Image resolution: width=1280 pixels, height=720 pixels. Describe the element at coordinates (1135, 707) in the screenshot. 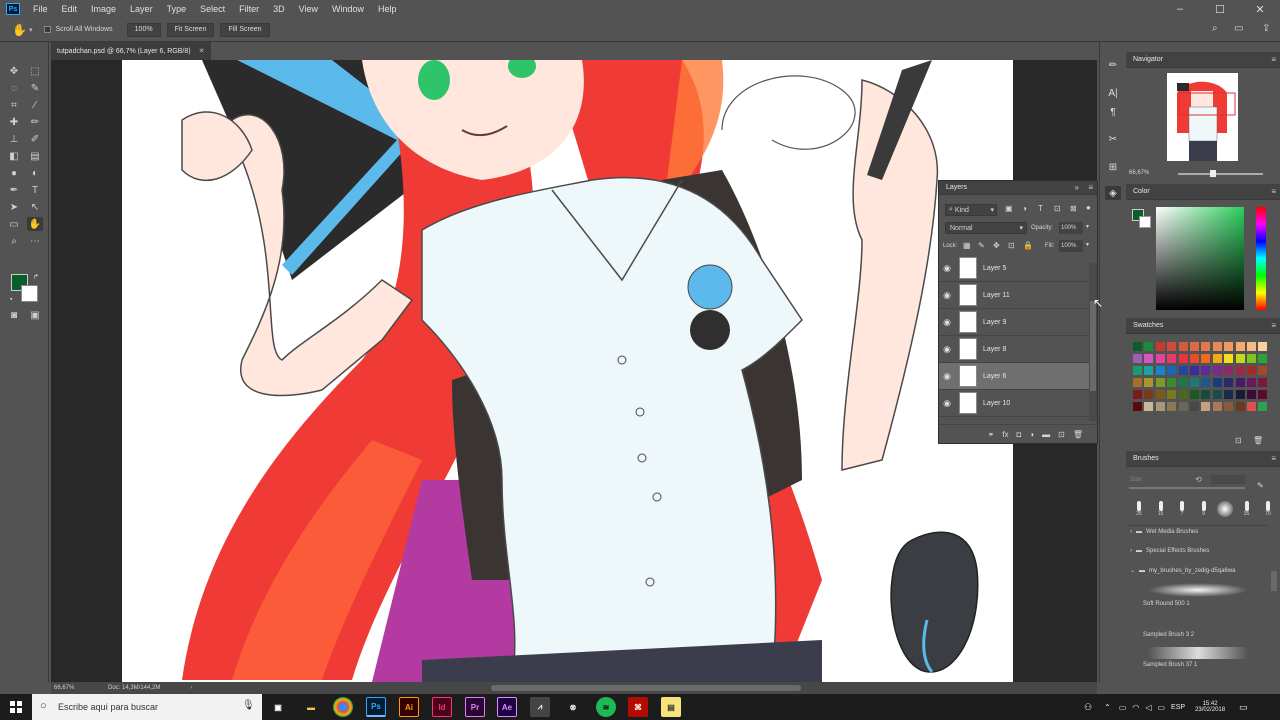

I see `wifi-icon: ◠` at that location.